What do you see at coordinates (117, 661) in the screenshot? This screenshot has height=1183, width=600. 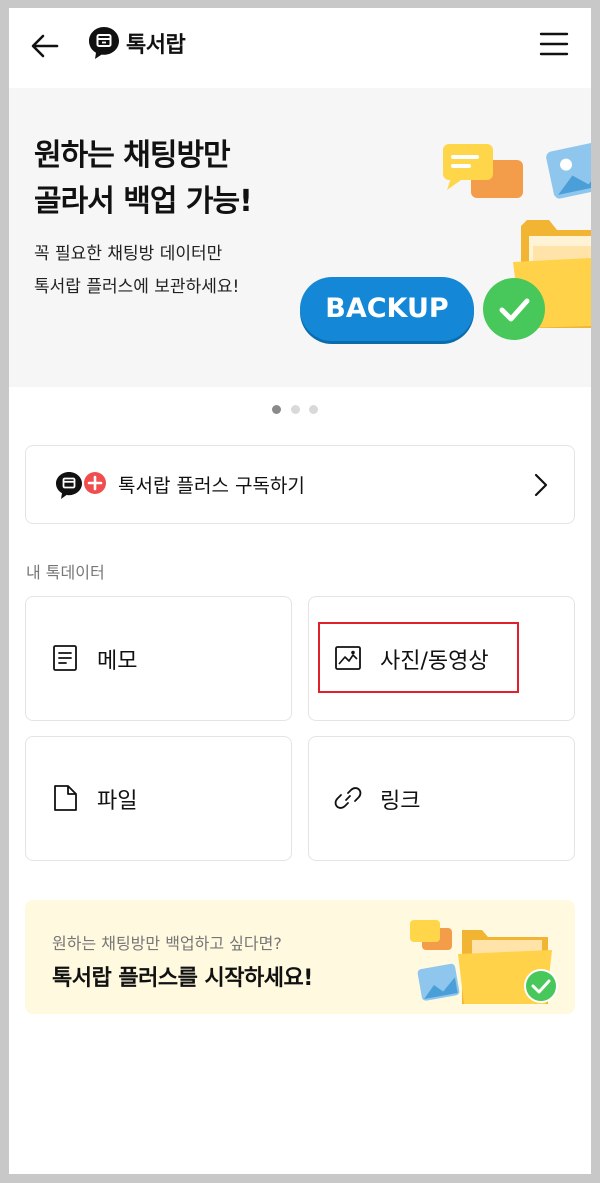 I see `memo-label: 메모` at bounding box center [117, 661].